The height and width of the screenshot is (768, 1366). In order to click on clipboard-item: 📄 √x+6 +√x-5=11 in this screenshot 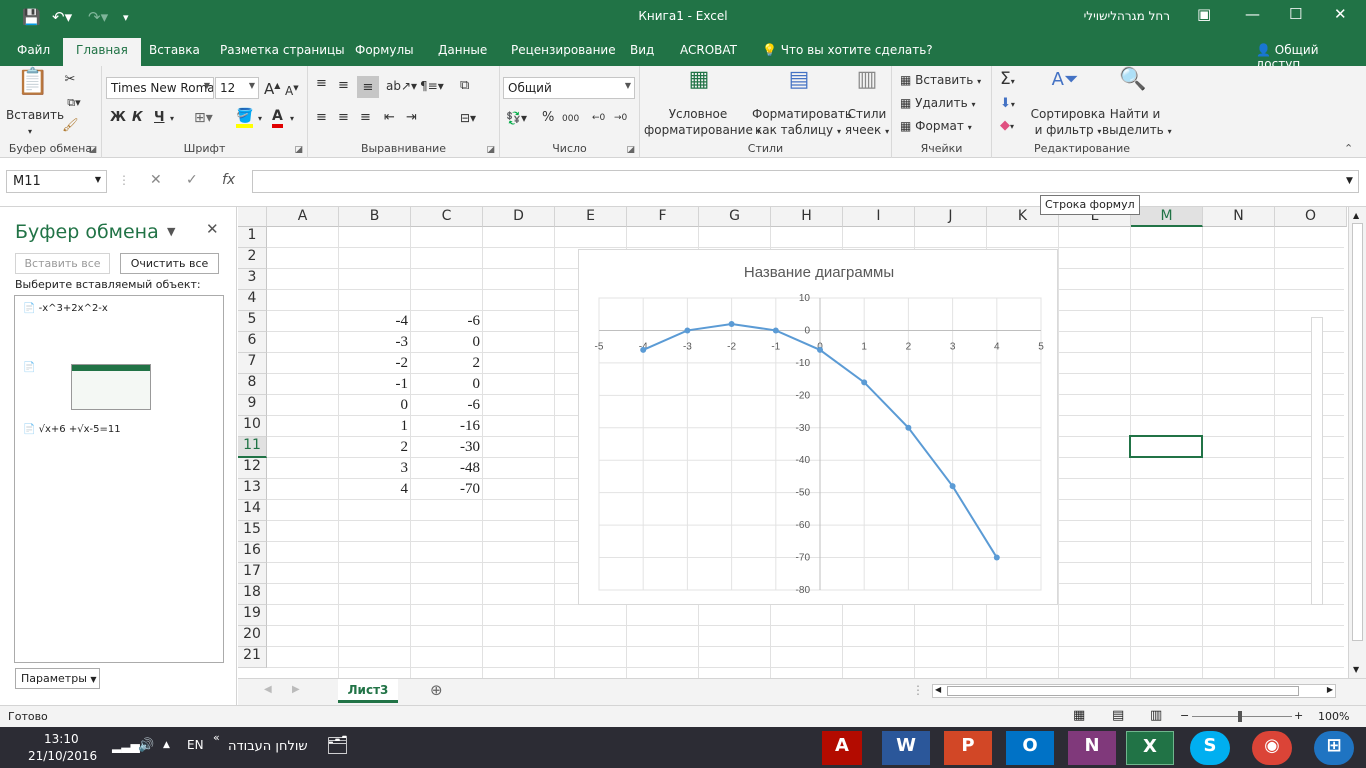, I will do `click(72, 429)`.